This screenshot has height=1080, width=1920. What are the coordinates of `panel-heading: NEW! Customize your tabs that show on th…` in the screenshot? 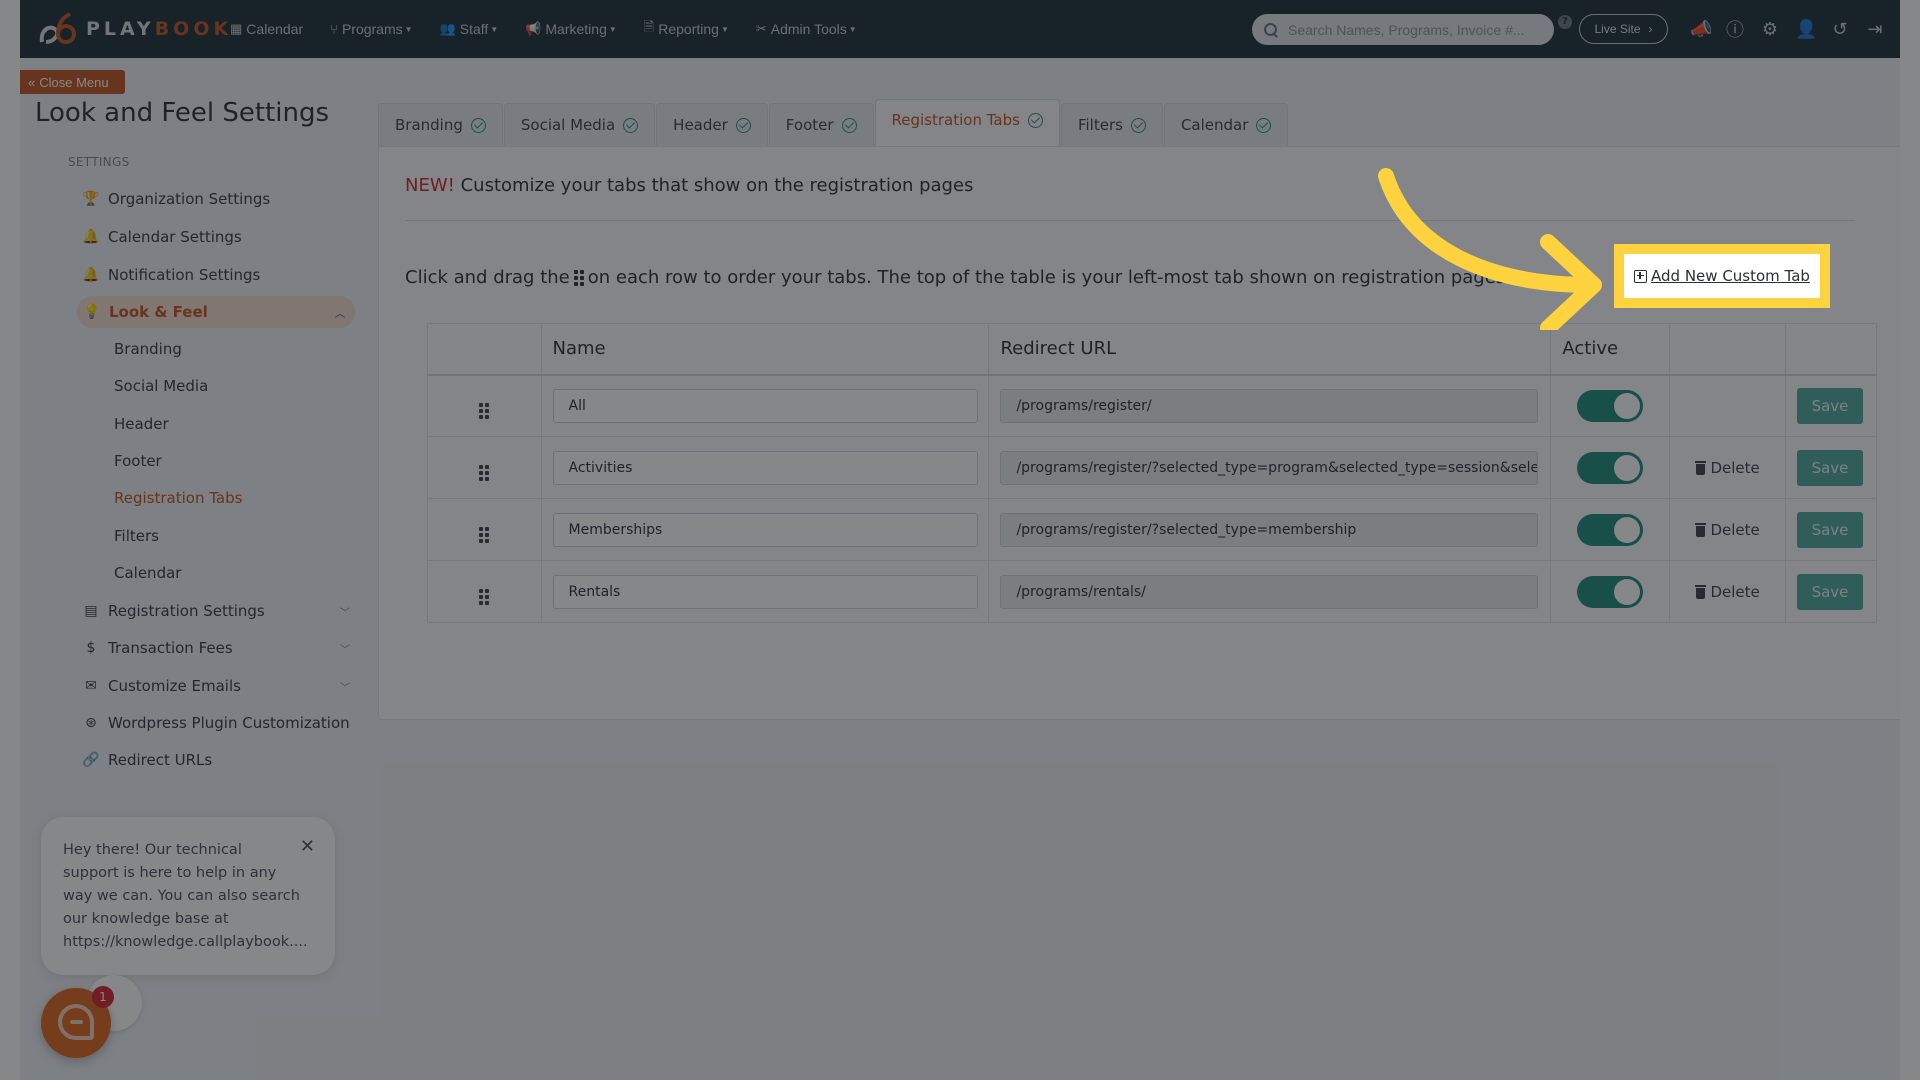 It's located at (689, 185).